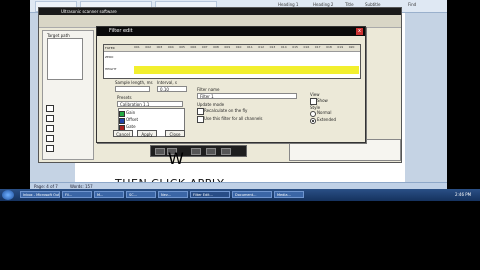  I want to click on filter-name-label: Filter name, so click(208, 89).